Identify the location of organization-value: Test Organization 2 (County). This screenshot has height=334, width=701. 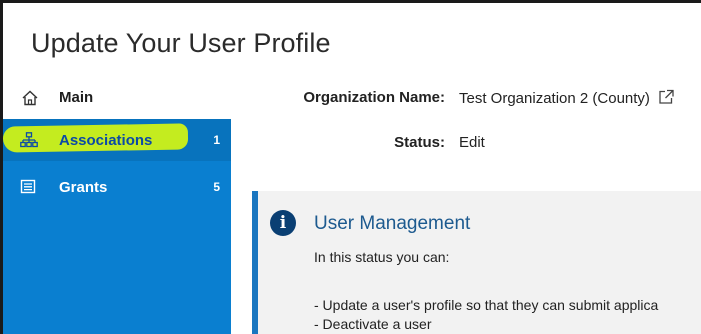
(567, 99).